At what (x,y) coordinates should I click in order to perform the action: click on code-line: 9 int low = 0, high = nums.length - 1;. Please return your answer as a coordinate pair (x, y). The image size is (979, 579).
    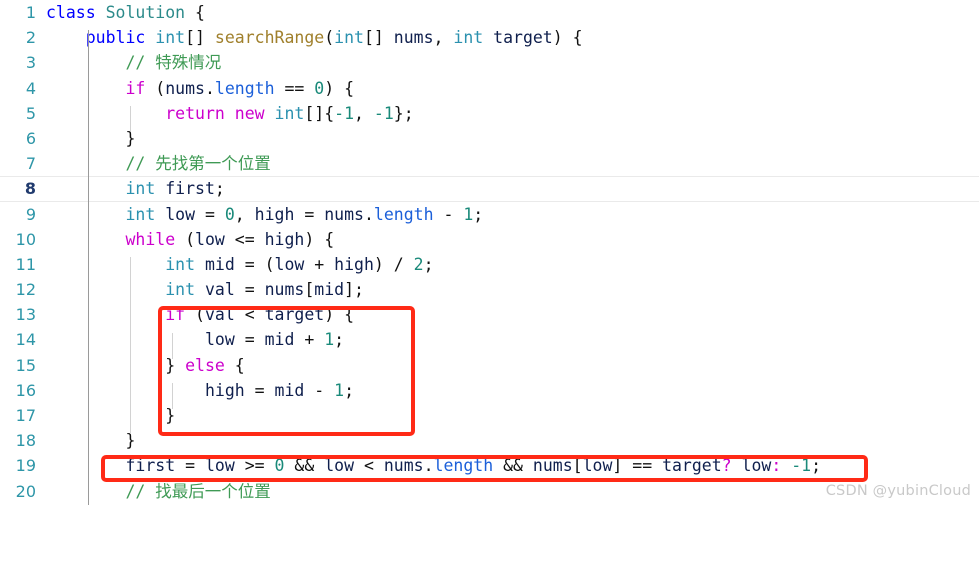
    Looking at the image, I should click on (489, 214).